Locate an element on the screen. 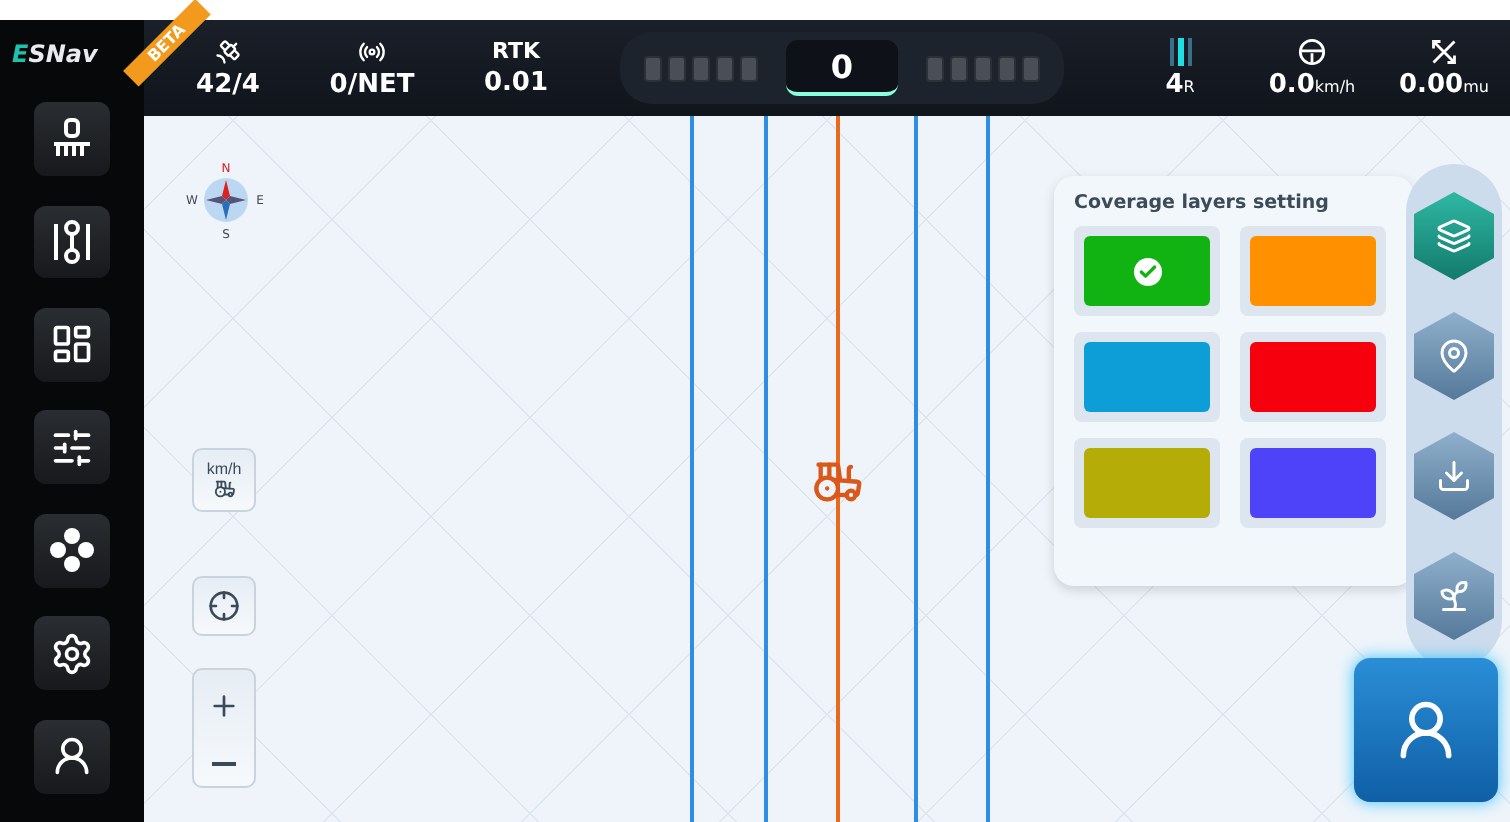  locate-icon is located at coordinates (224, 606).